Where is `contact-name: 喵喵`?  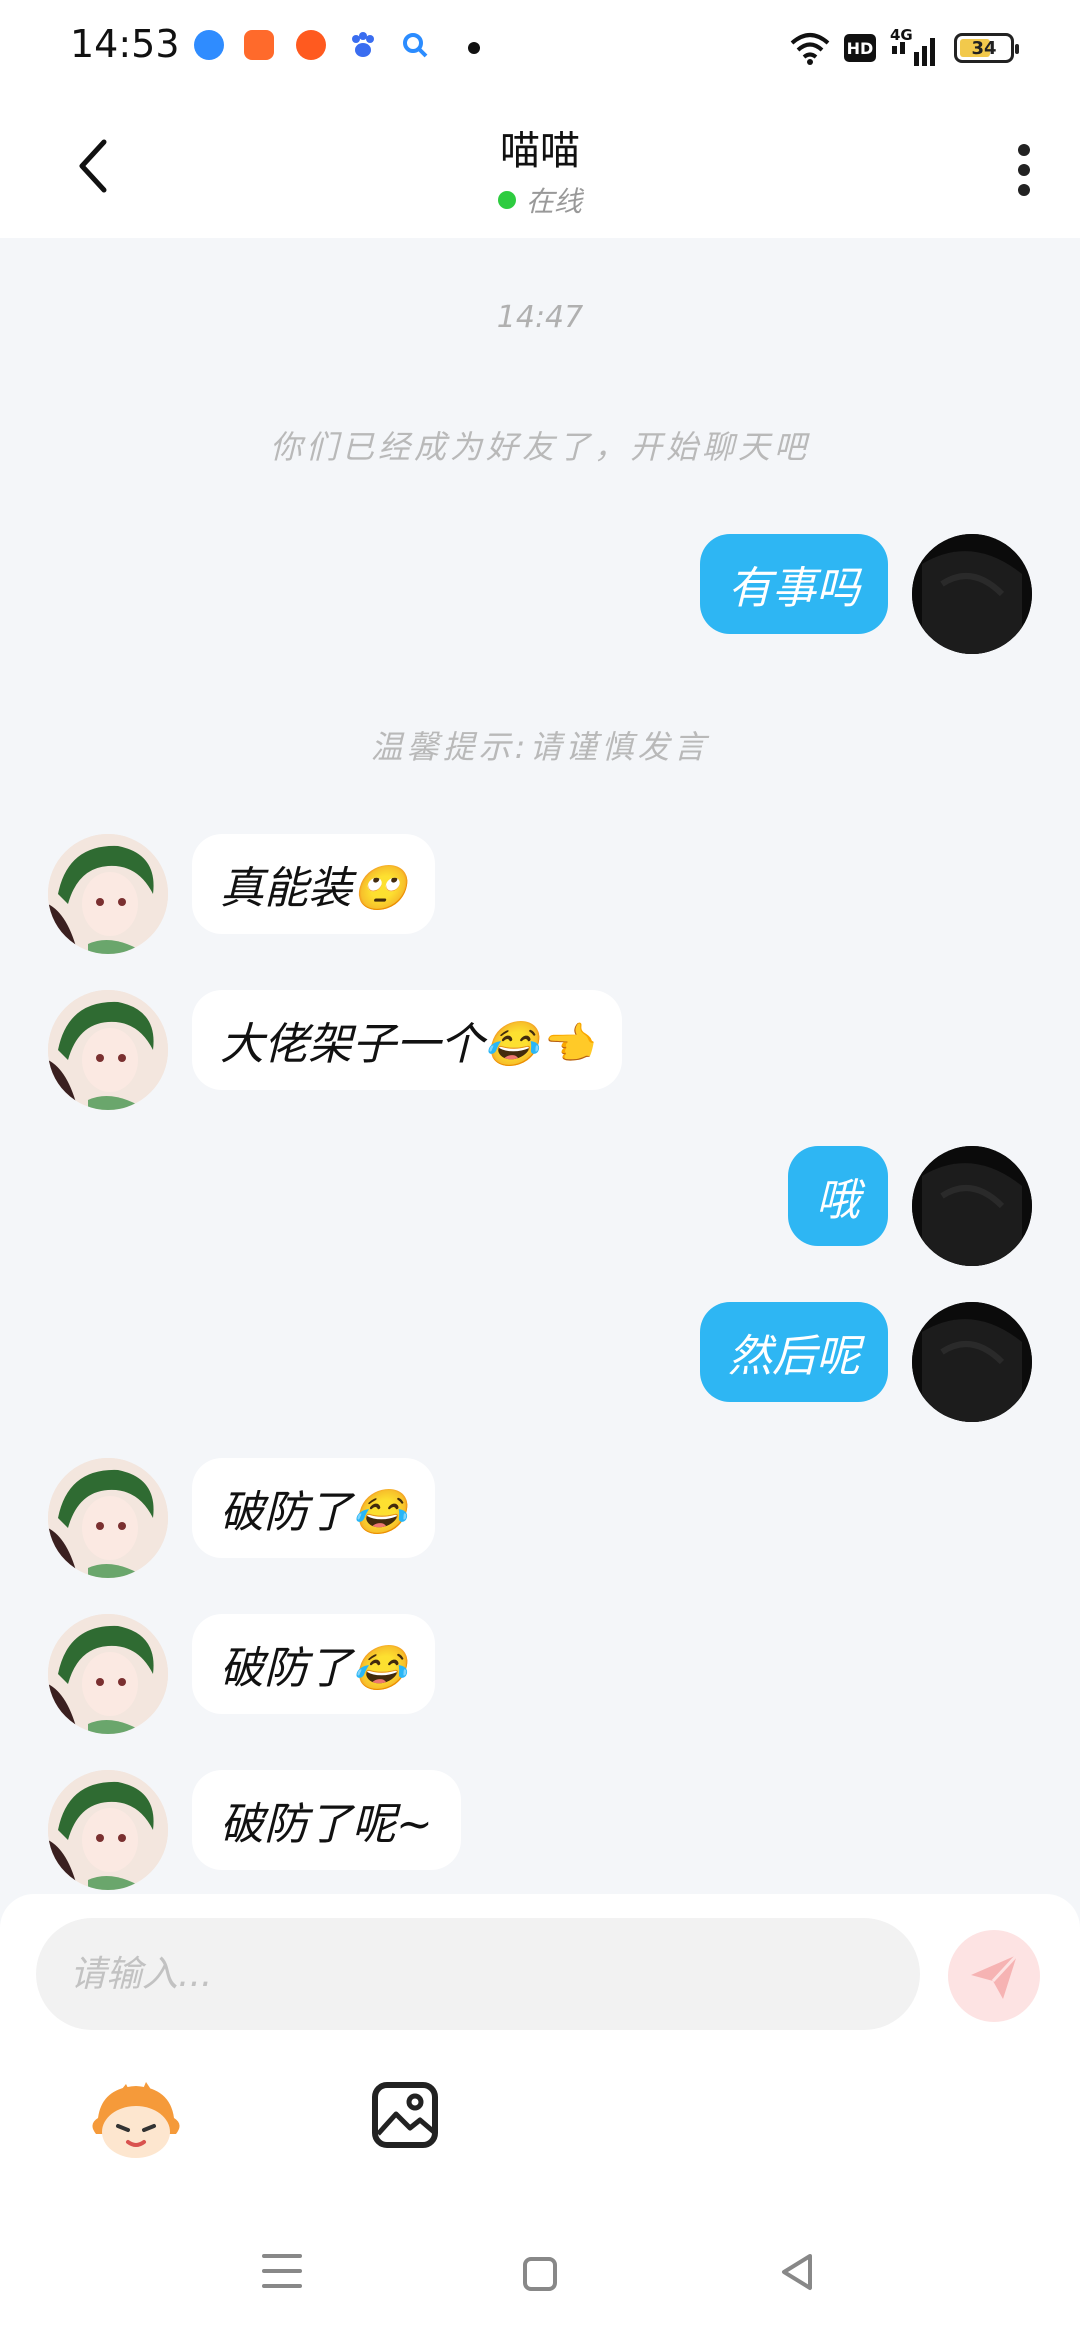 contact-name: 喵喵 is located at coordinates (540, 151).